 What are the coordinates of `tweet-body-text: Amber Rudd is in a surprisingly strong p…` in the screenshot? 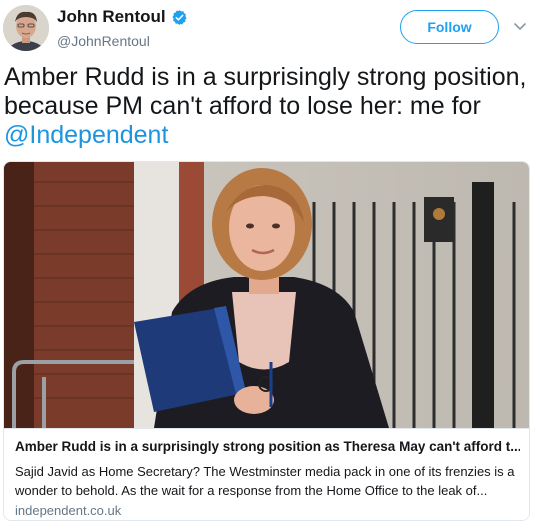 It's located at (265, 91).